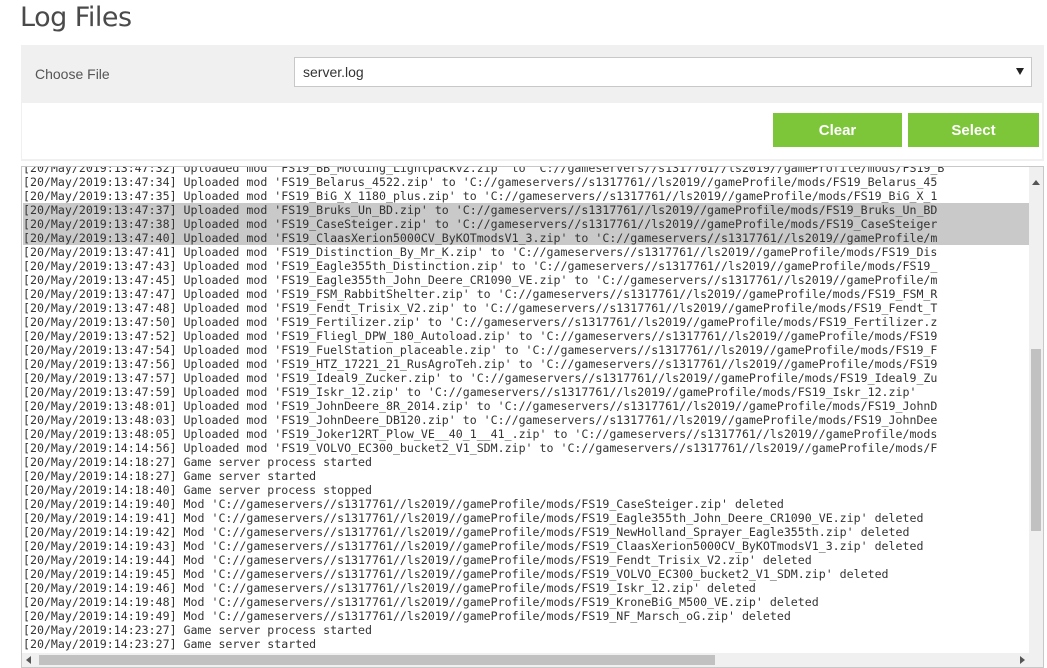 The image size is (1047, 668). Describe the element at coordinates (1036, 182) in the screenshot. I see `arrow-up-icon` at that location.